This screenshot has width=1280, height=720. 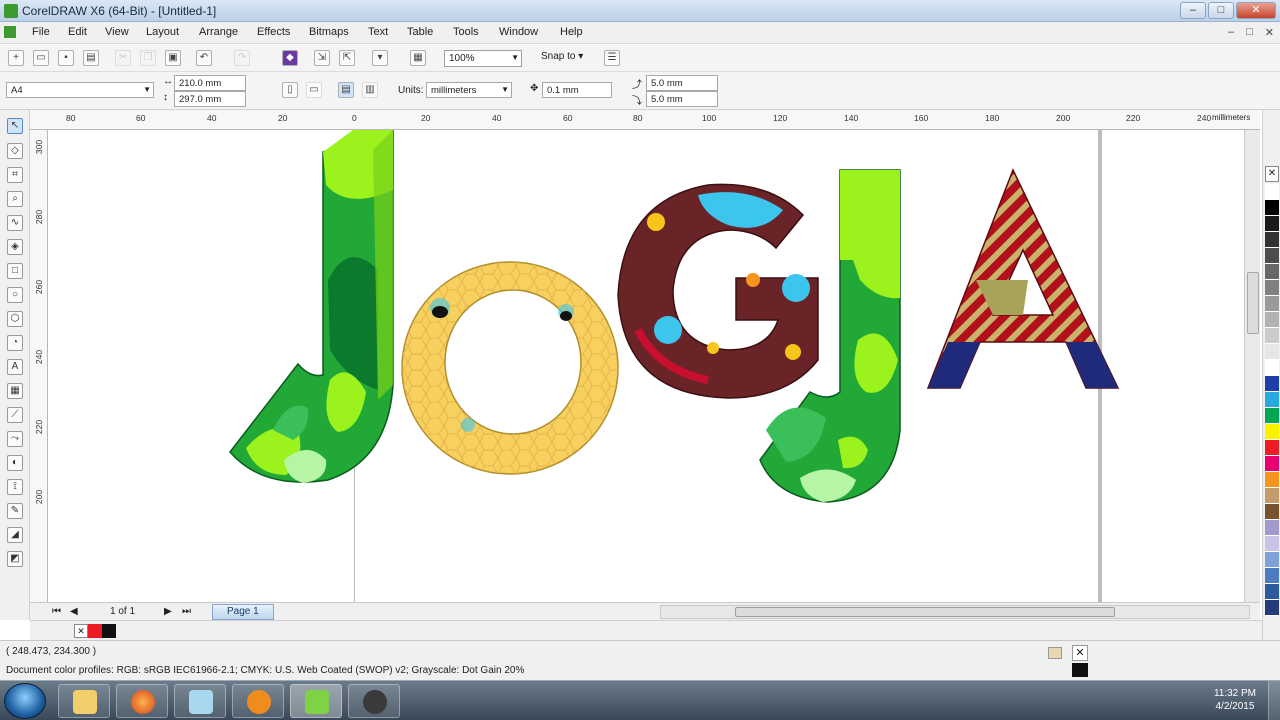 What do you see at coordinates (15, 367) in the screenshot?
I see `text-tool-icon: A` at bounding box center [15, 367].